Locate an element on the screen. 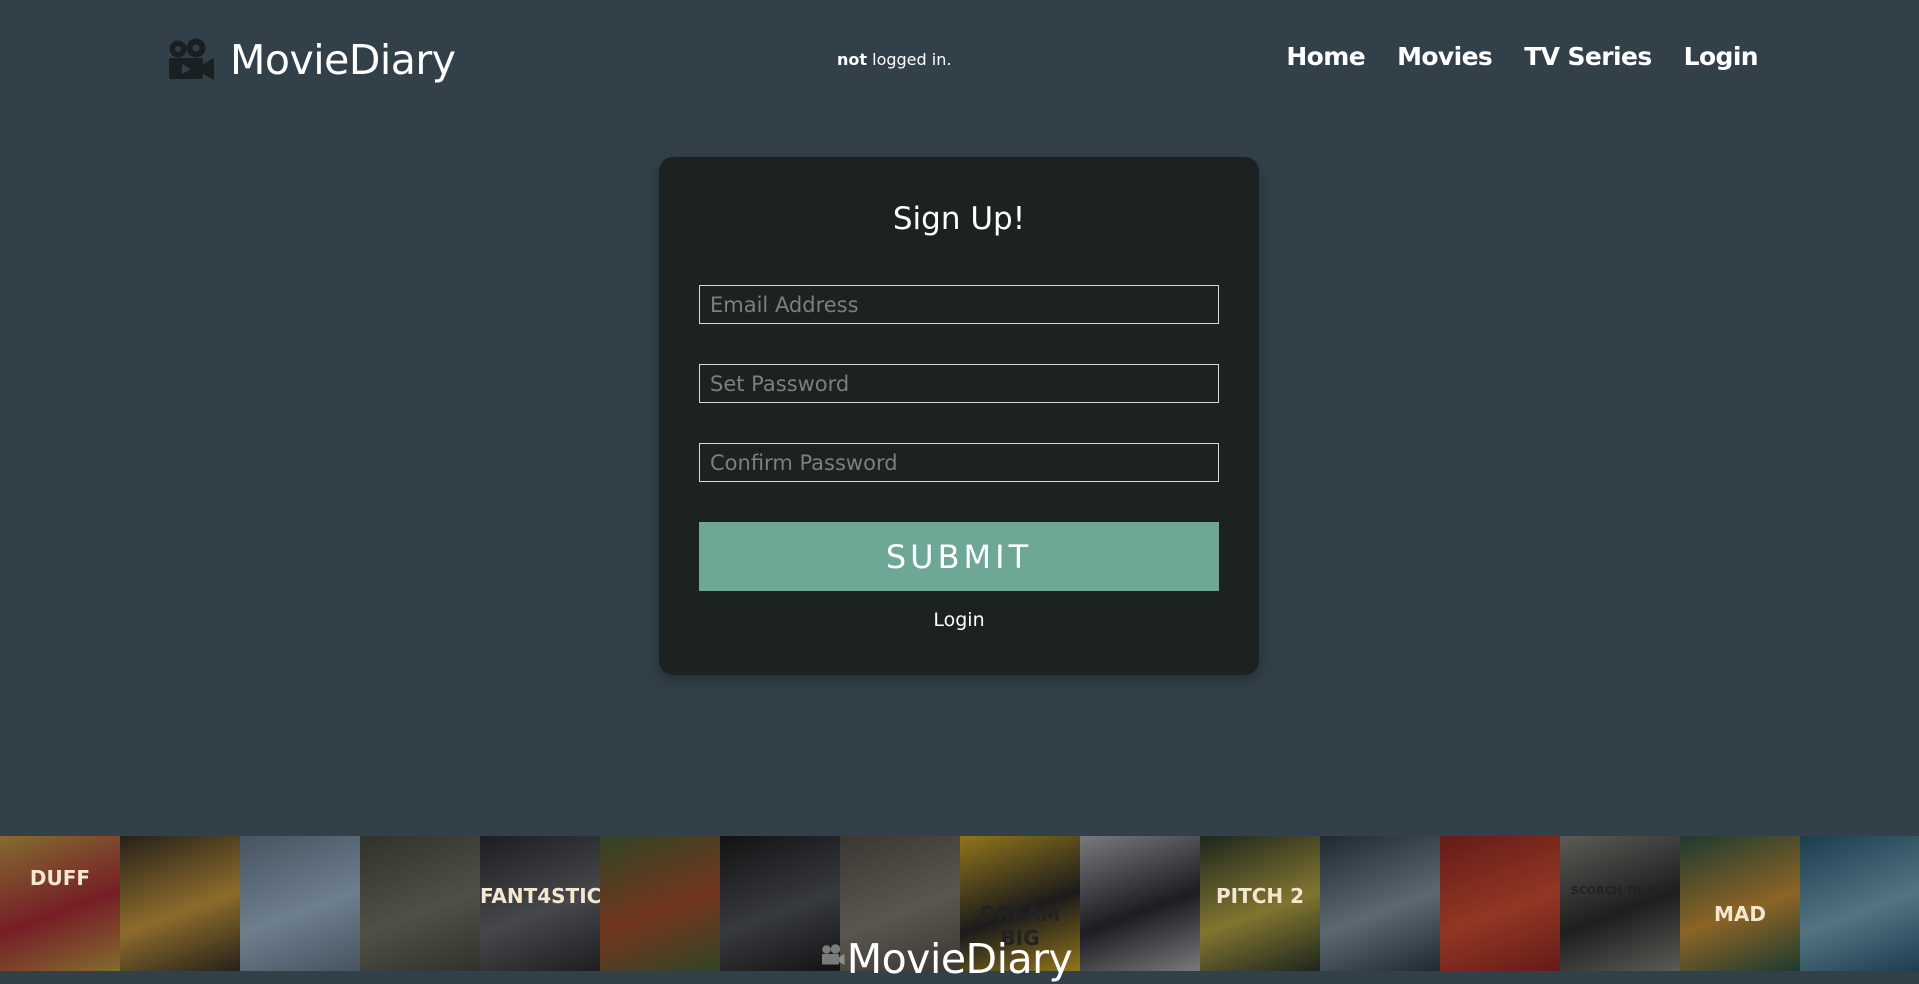 The image size is (1919, 984). poster-title: DUFF is located at coordinates (60, 878).